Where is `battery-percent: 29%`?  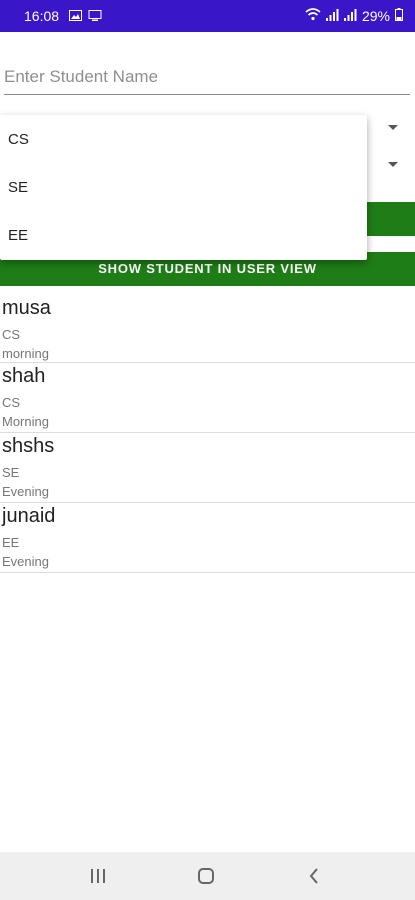
battery-percent: 29% is located at coordinates (375, 16).